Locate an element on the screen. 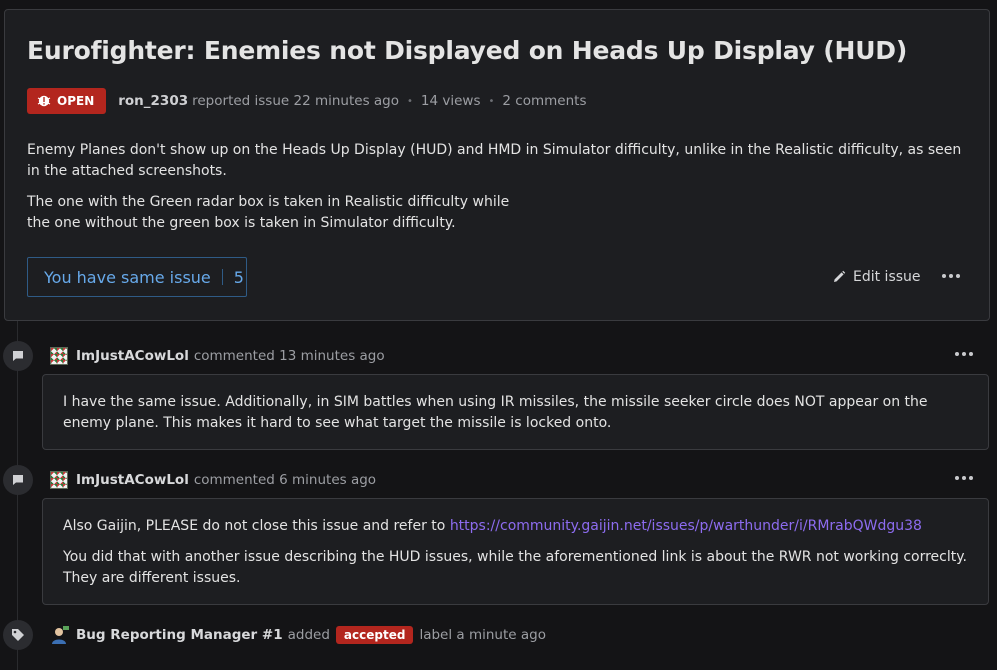 Image resolution: width=997 pixels, height=670 pixels. author-link: ron_2303 is located at coordinates (153, 101).